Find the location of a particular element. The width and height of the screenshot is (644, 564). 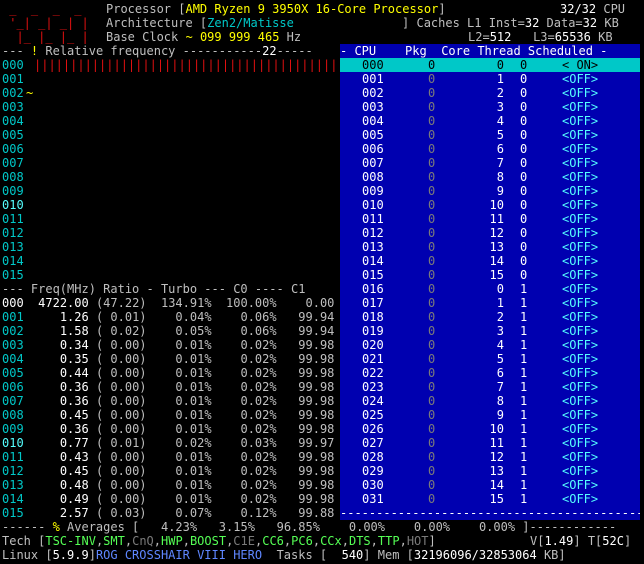

stats-row: 004 0.35 ( 0.00) 0.01% 0.02% 99.98 is located at coordinates (168, 359).